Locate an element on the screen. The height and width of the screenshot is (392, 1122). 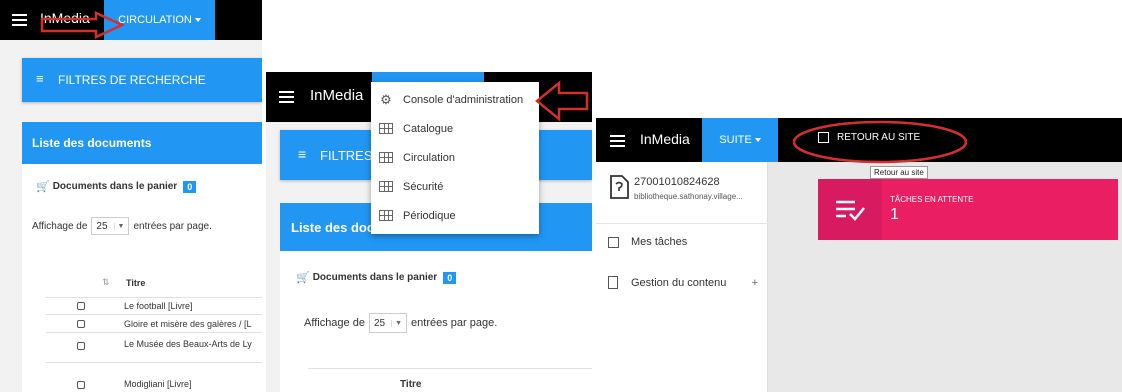
row-title: Modigliani [Livre] is located at coordinates (158, 384).